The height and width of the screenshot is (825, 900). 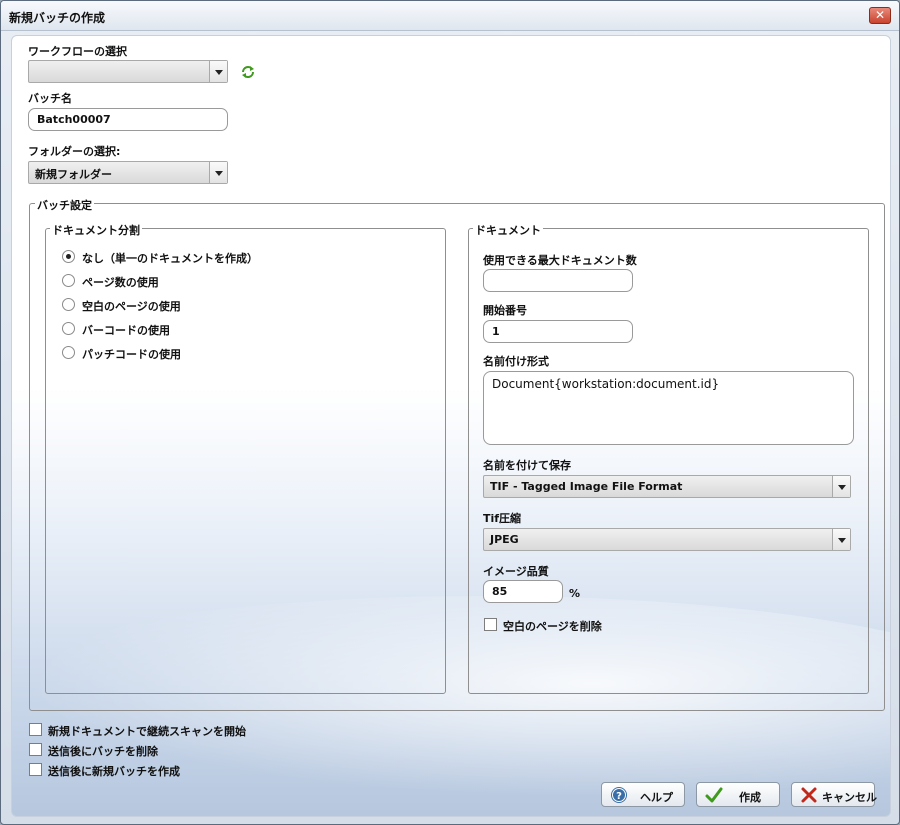 I want to click on close-icon: ✕, so click(x=880, y=15).